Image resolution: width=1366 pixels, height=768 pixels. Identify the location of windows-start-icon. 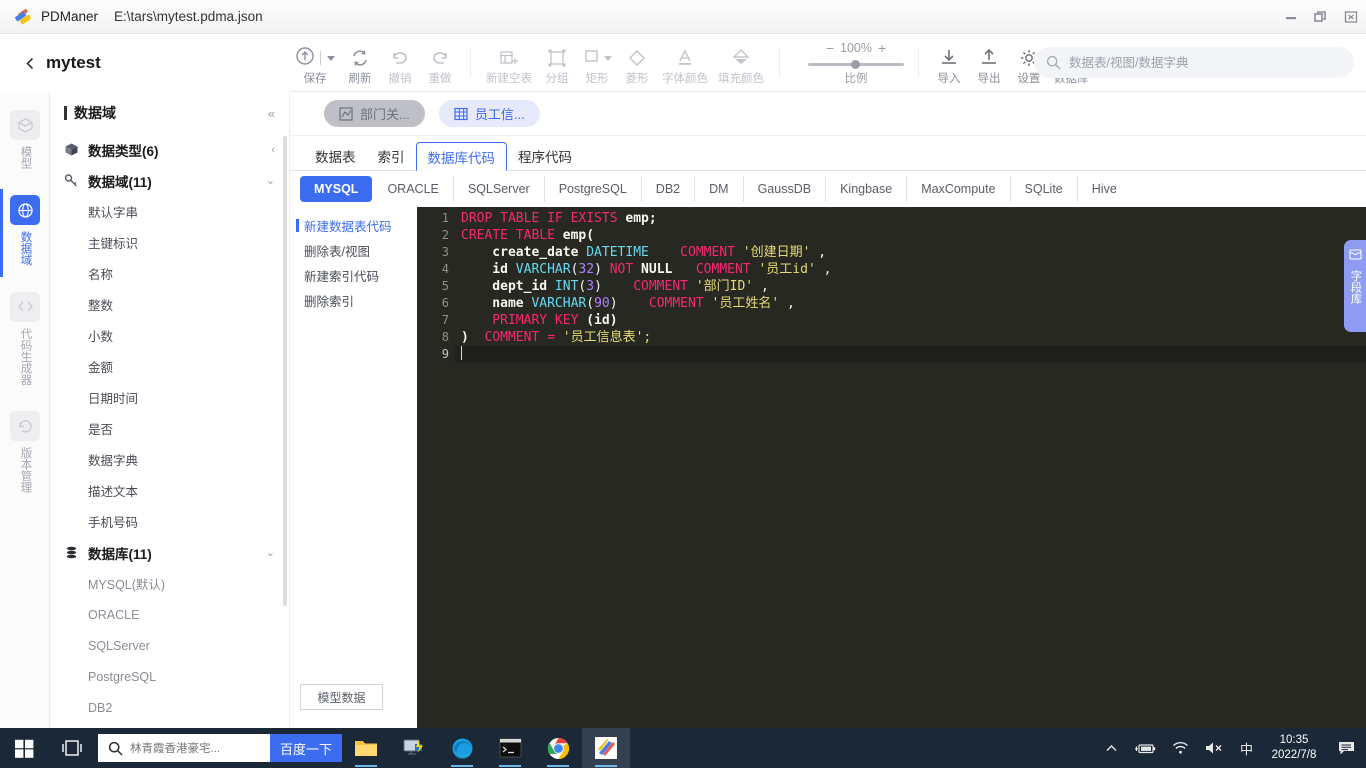
(24, 748).